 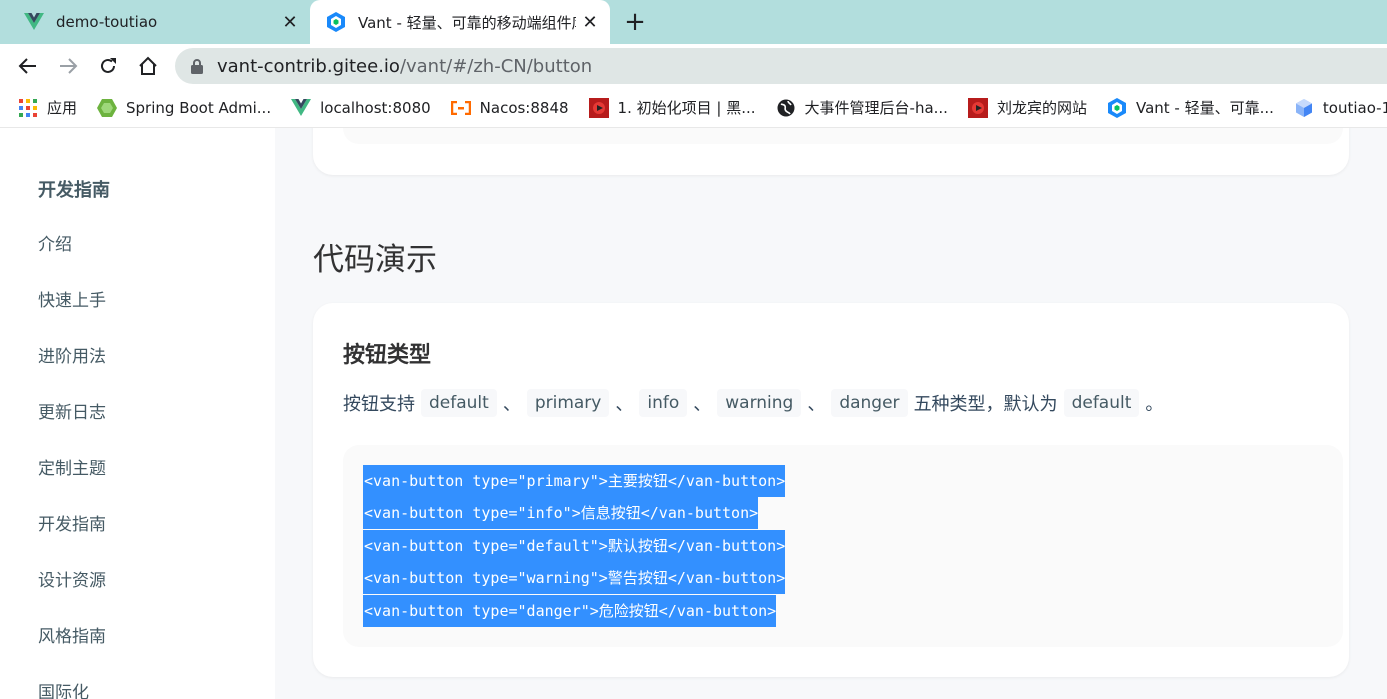 I want to click on bookmark-localhost: localhost:8080, so click(x=361, y=108).